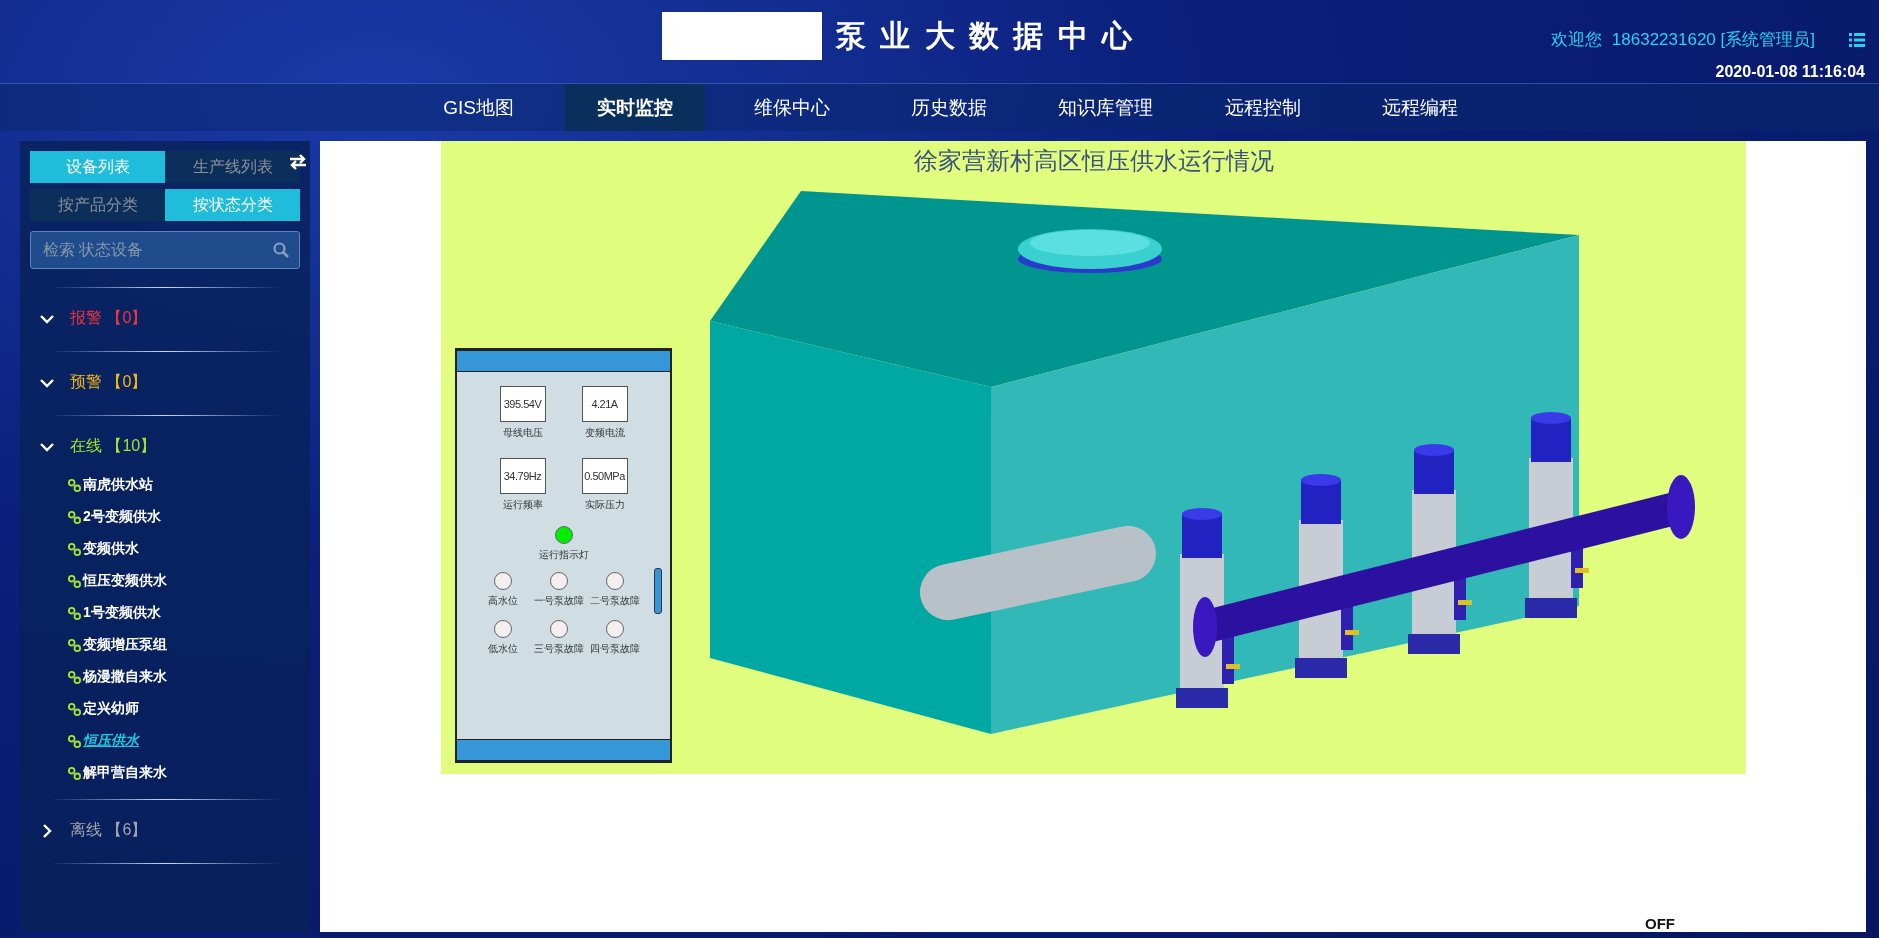 Image resolution: width=1879 pixels, height=938 pixels. Describe the element at coordinates (658, 591) in the screenshot. I see `scrollbar` at that location.